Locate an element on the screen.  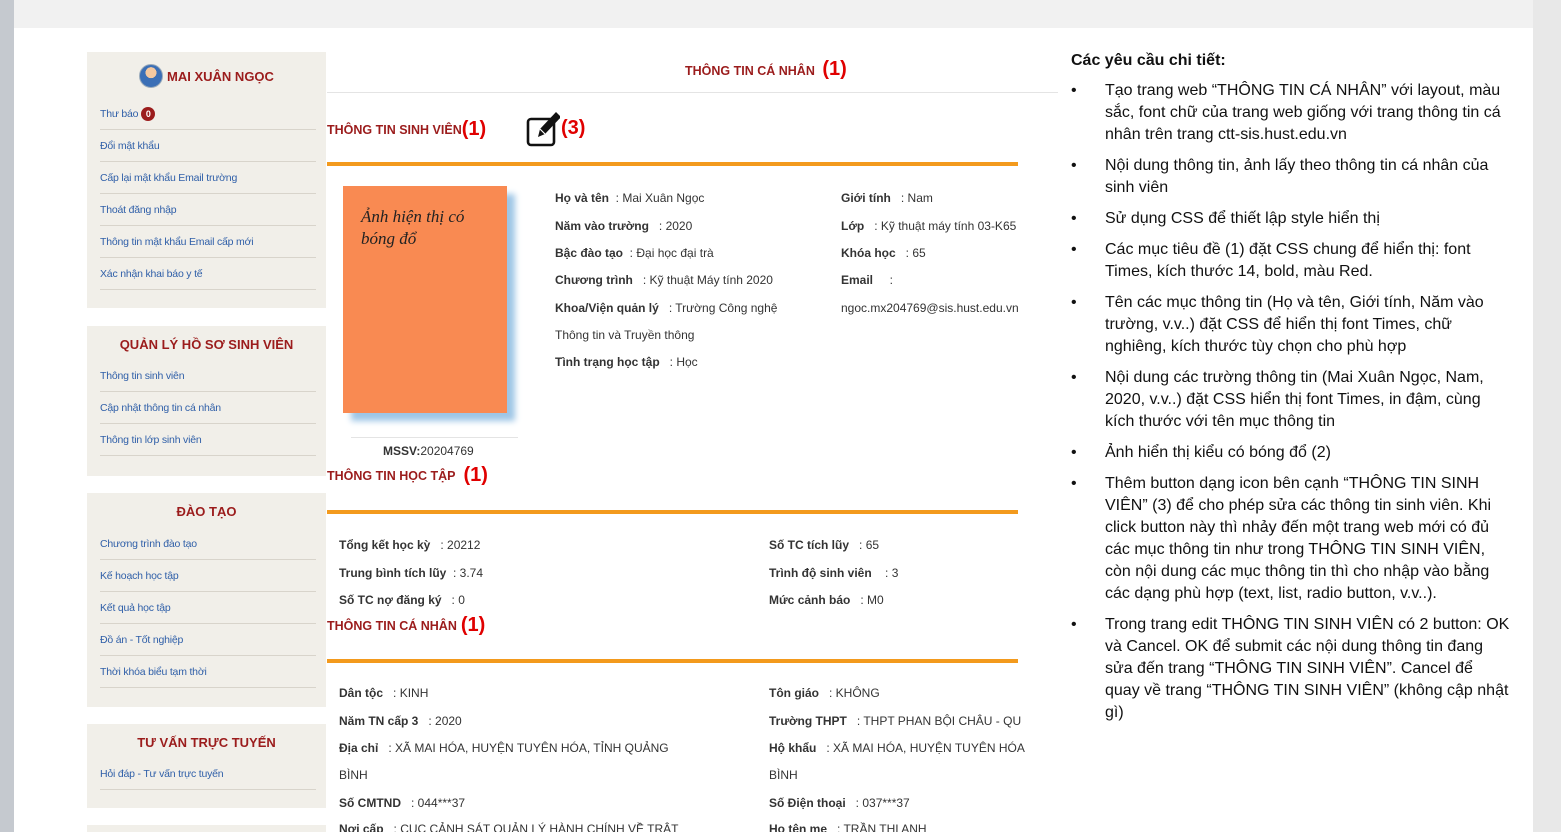
field-value: 0 is located at coordinates (461, 600).